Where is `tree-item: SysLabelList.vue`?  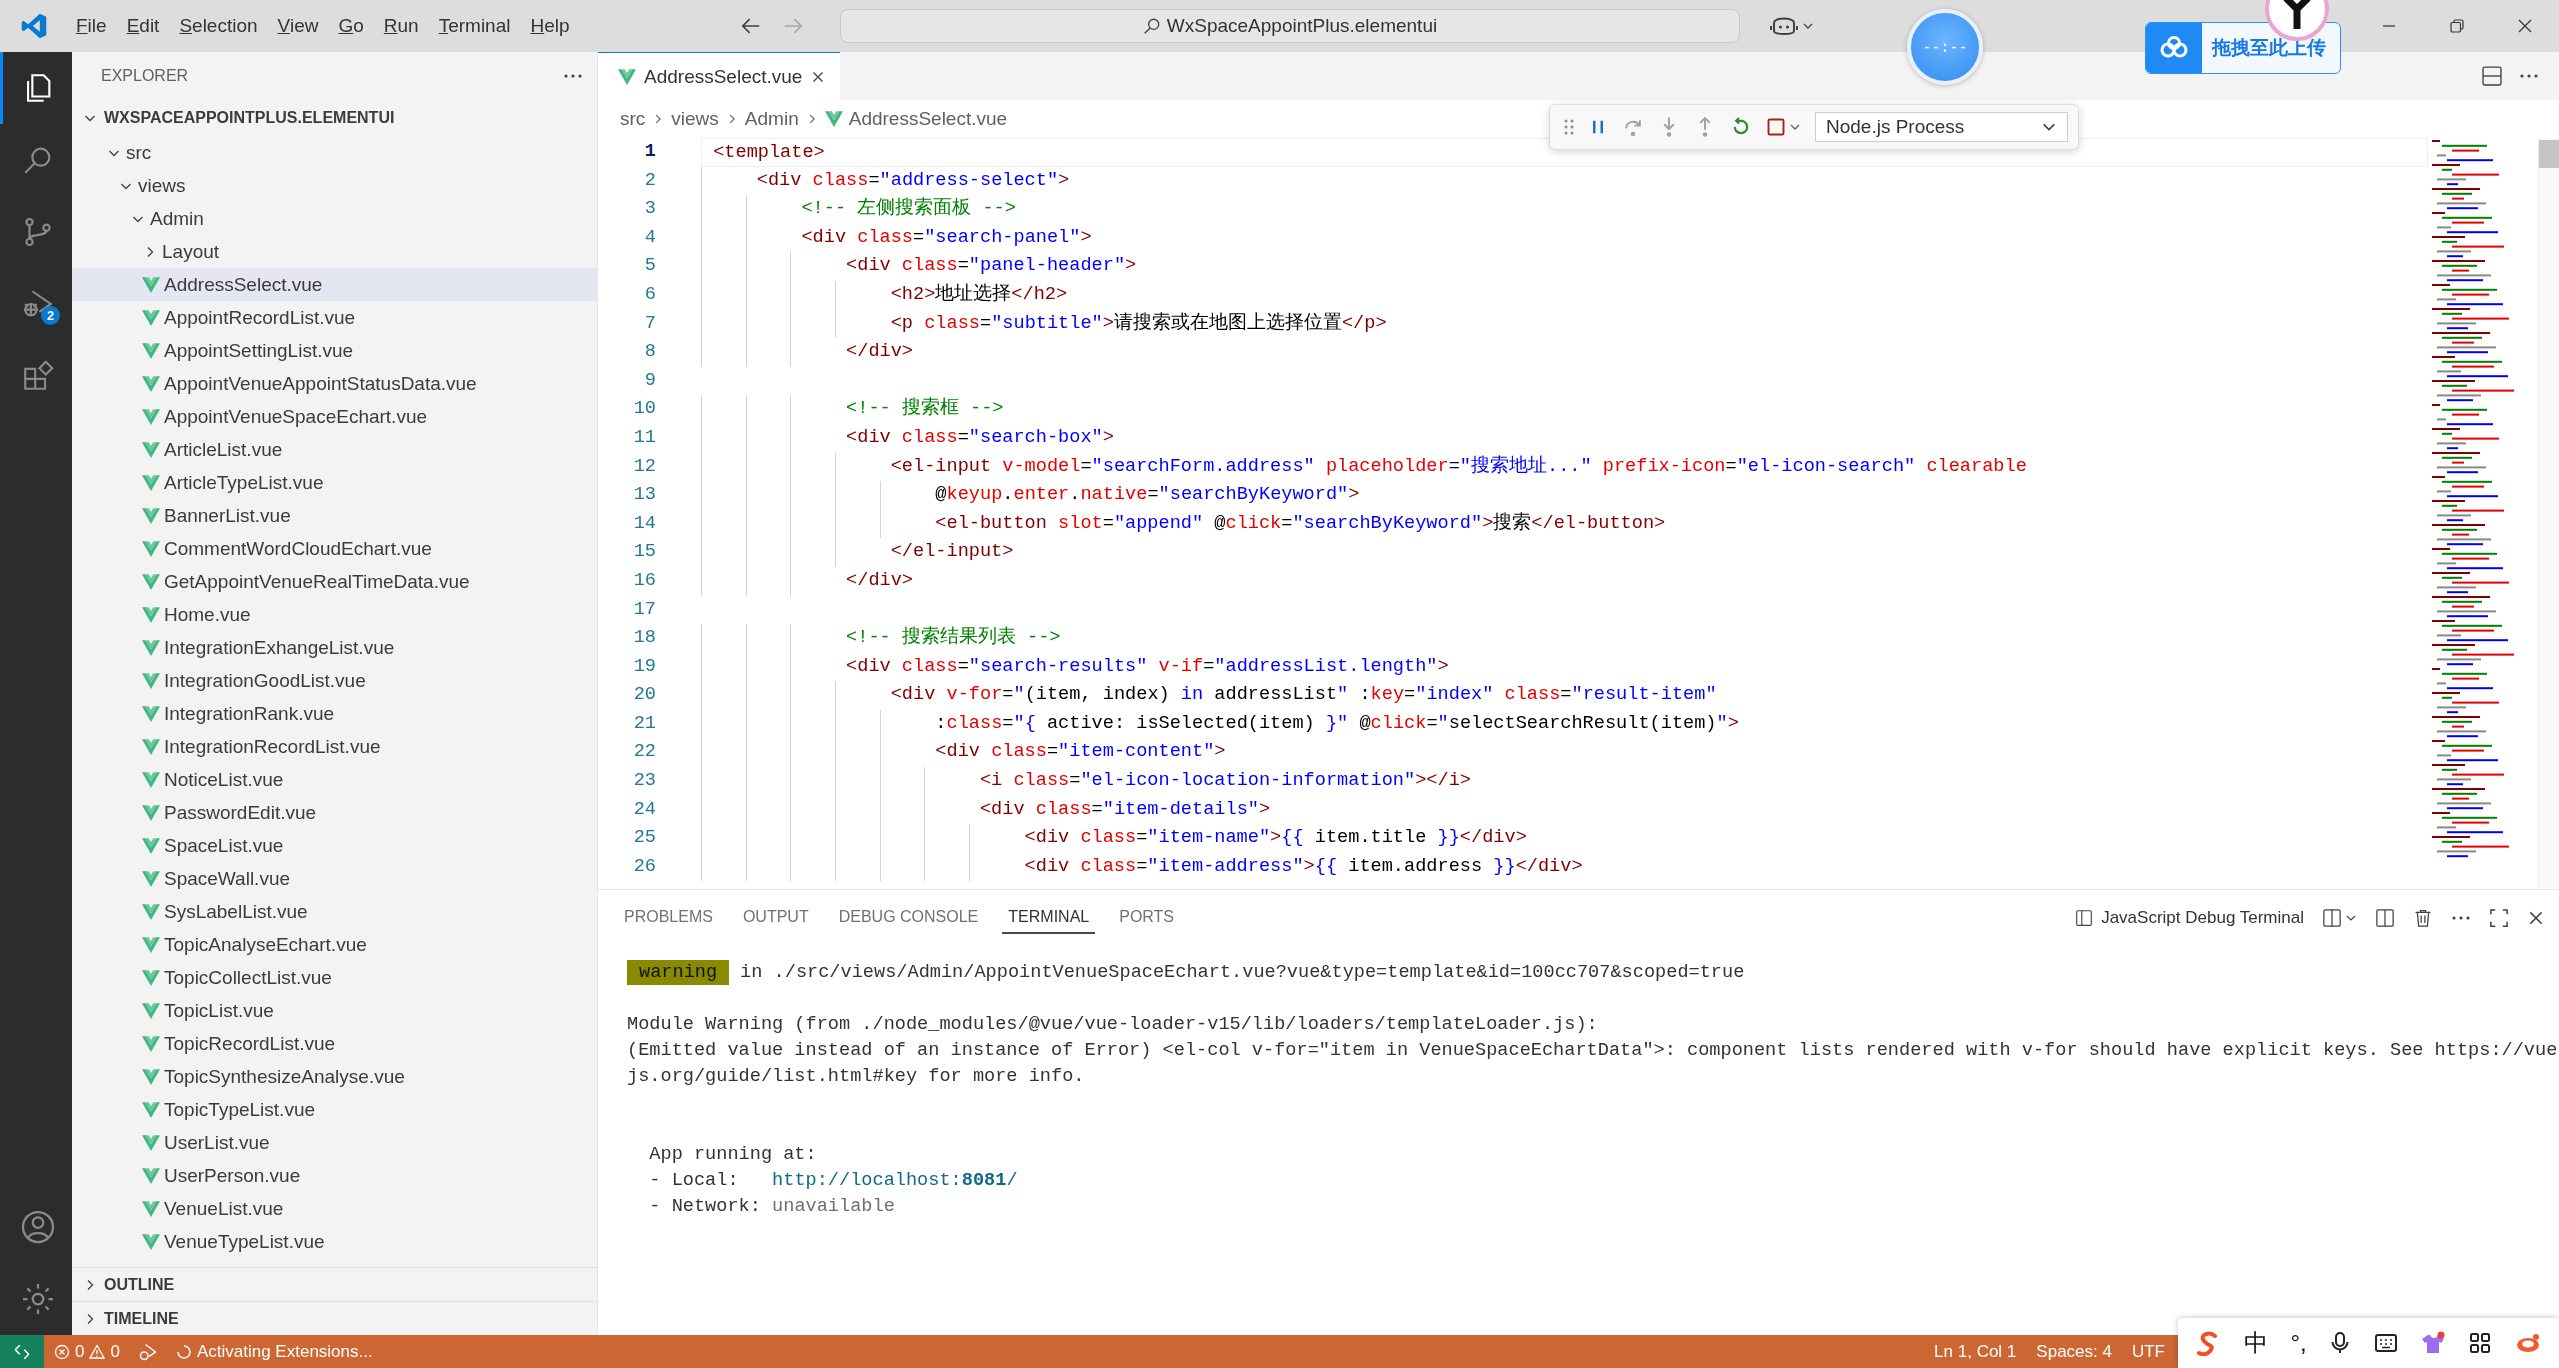 tree-item: SysLabelList.vue is located at coordinates (334, 911).